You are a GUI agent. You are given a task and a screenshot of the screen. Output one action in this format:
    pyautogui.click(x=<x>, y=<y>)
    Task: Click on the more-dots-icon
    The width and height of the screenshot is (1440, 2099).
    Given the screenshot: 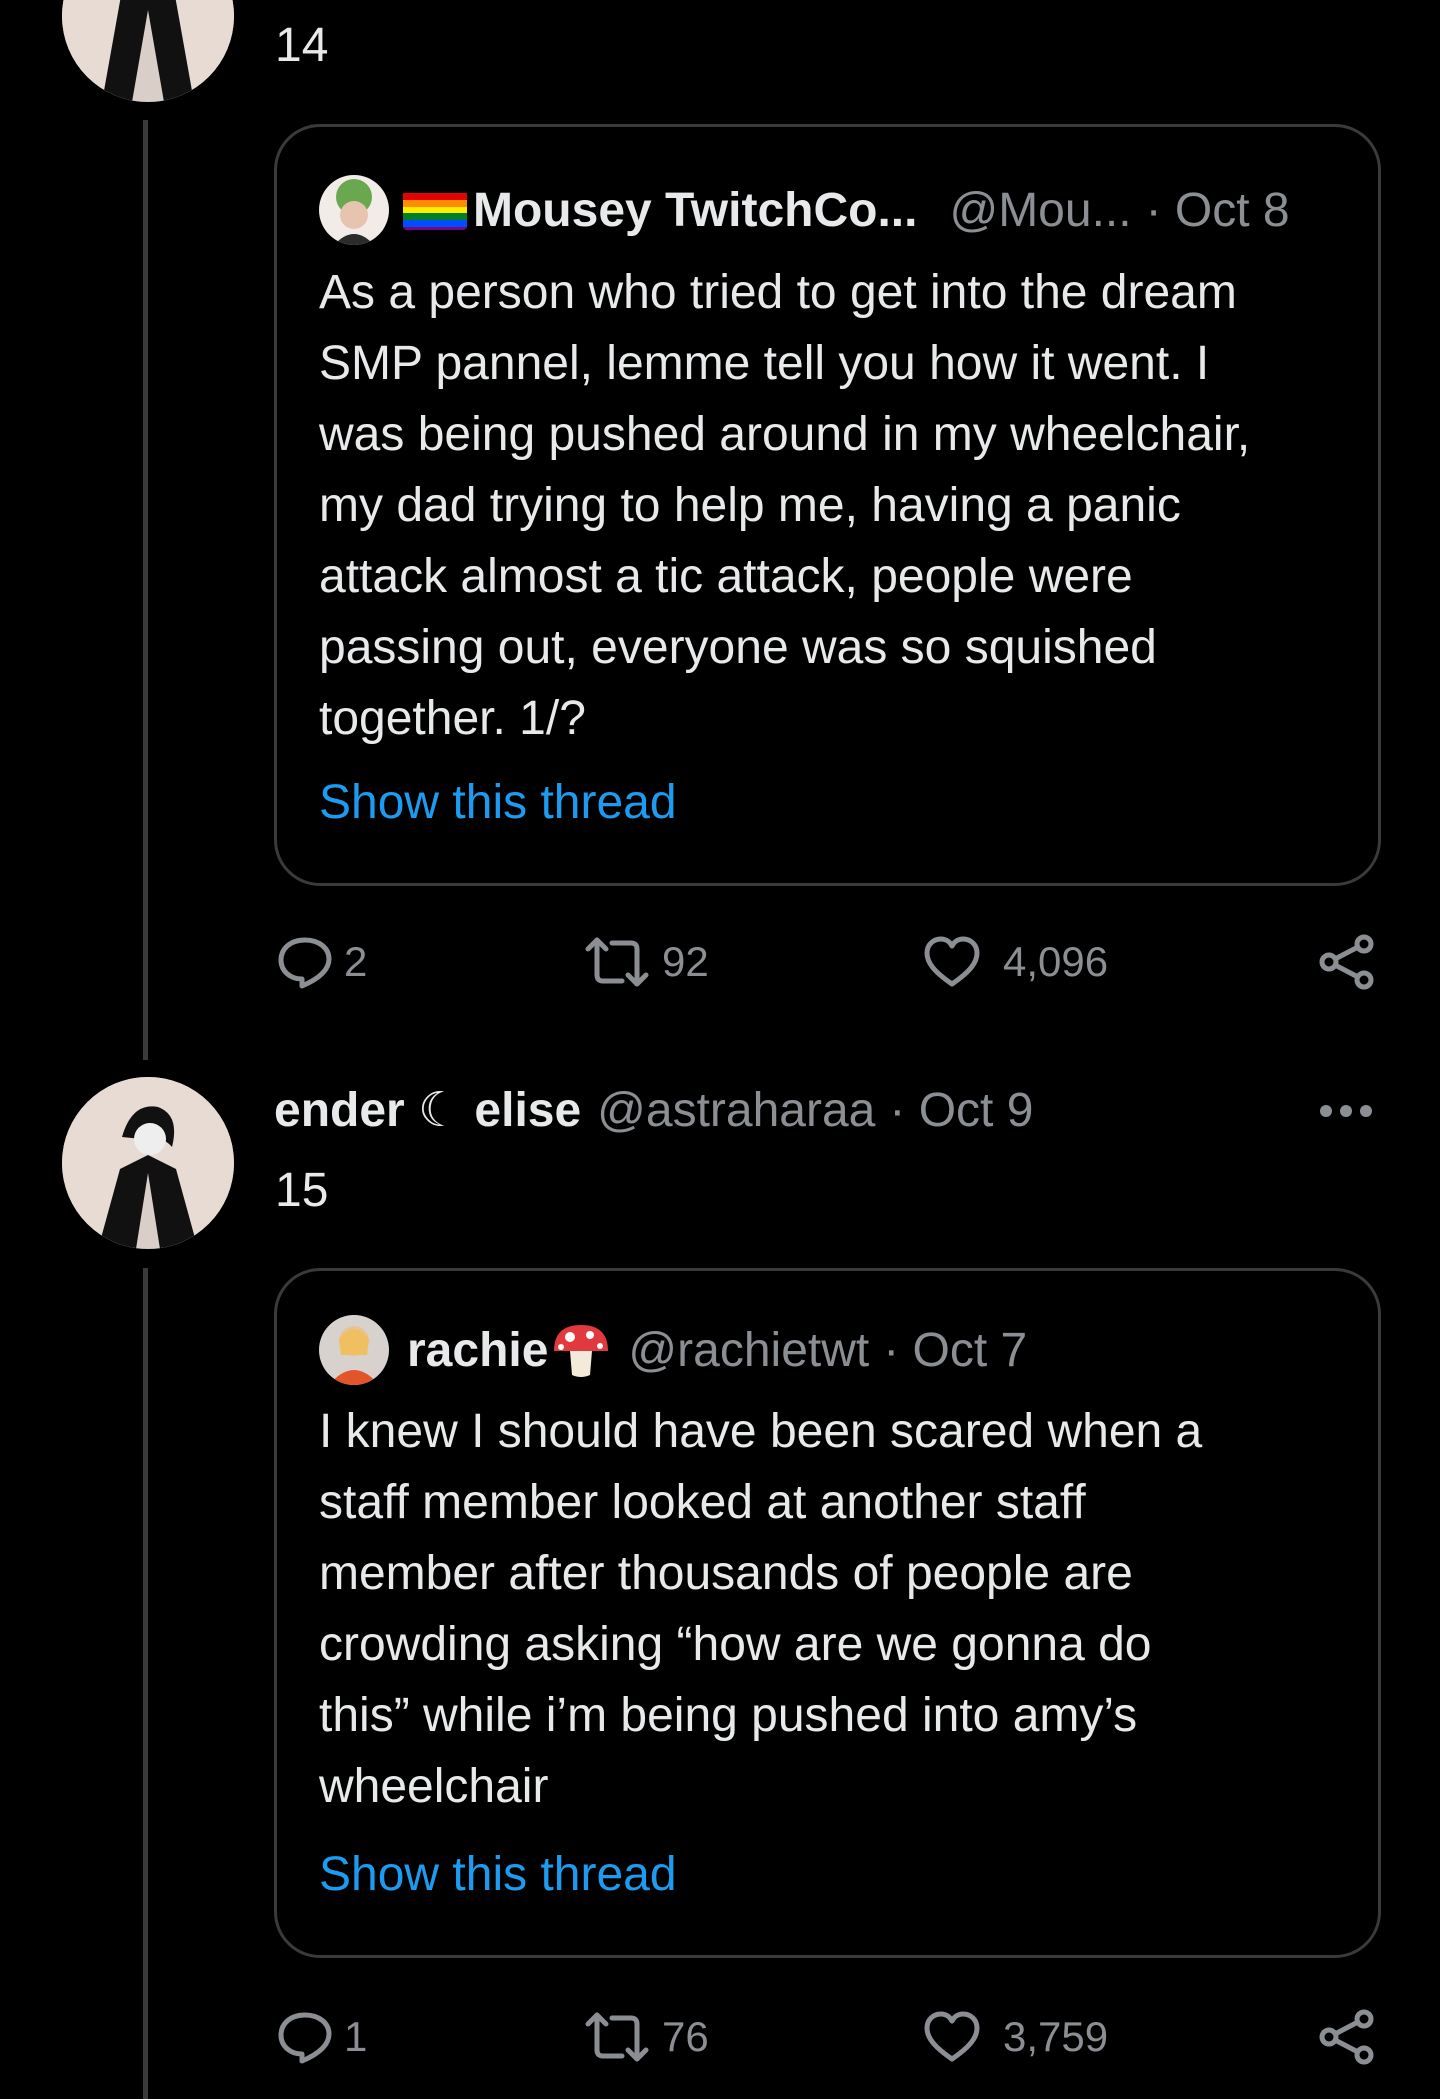 What is the action you would take?
    pyautogui.click(x=1346, y=1111)
    